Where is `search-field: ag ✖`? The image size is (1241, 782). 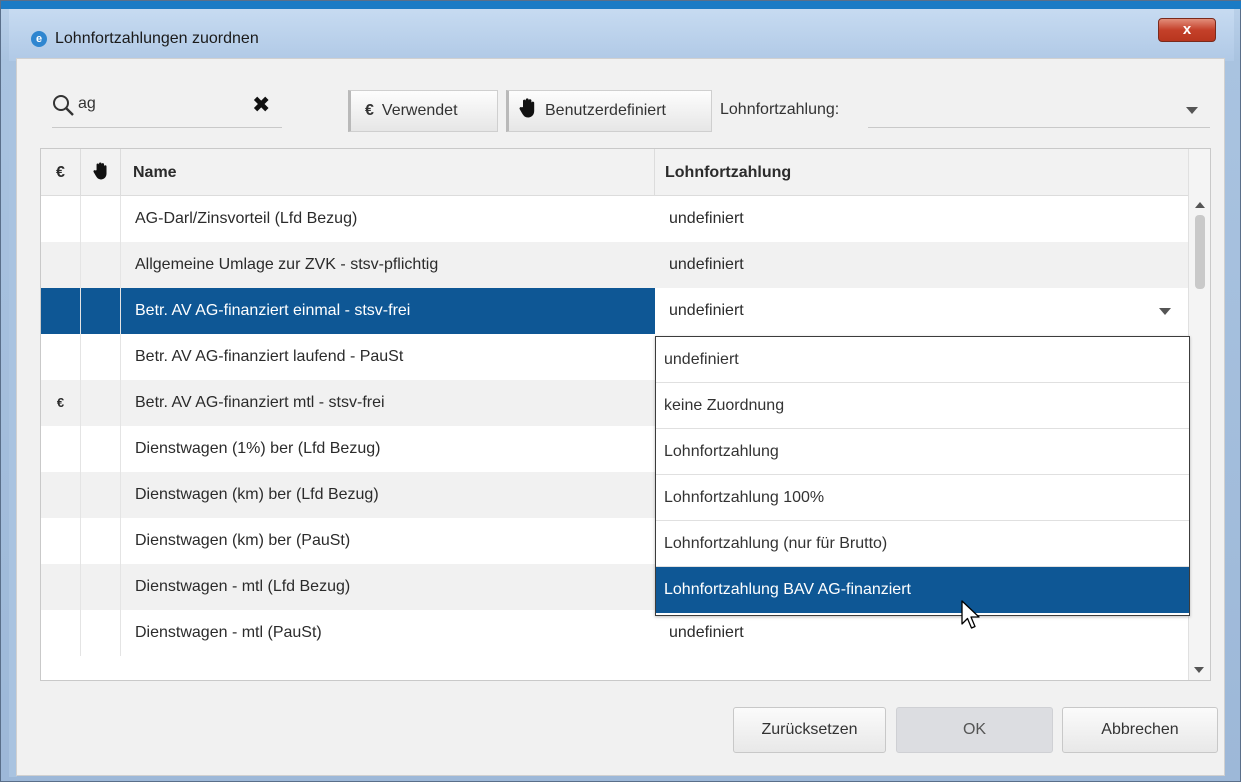
search-field: ag ✖ is located at coordinates (167, 108).